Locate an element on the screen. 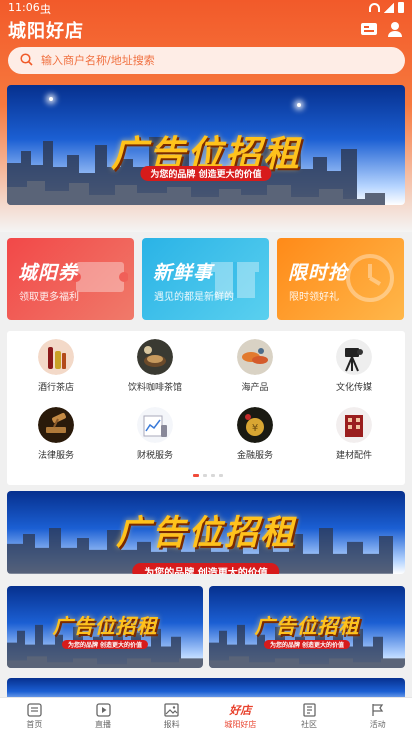 This screenshot has height=734, width=412. image-icon is located at coordinates (171, 709).